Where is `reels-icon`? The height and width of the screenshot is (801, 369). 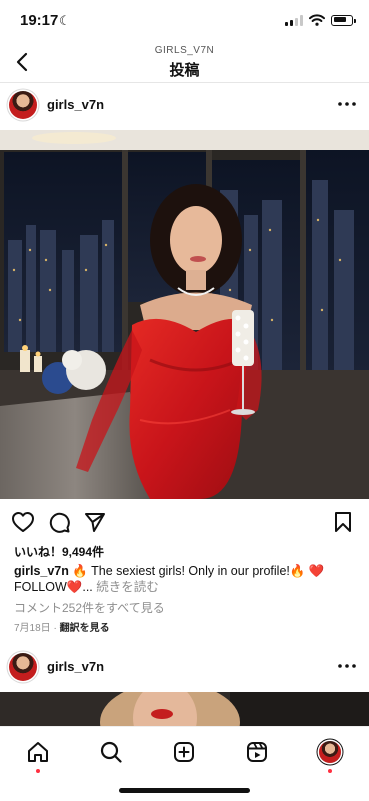 reels-icon is located at coordinates (257, 752).